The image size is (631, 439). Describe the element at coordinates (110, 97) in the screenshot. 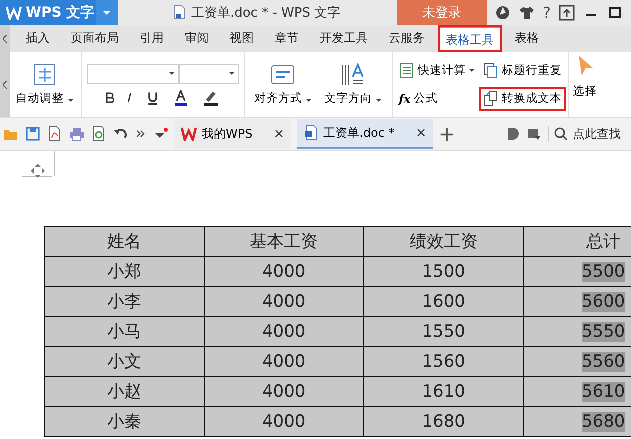

I see `bold-icon` at that location.